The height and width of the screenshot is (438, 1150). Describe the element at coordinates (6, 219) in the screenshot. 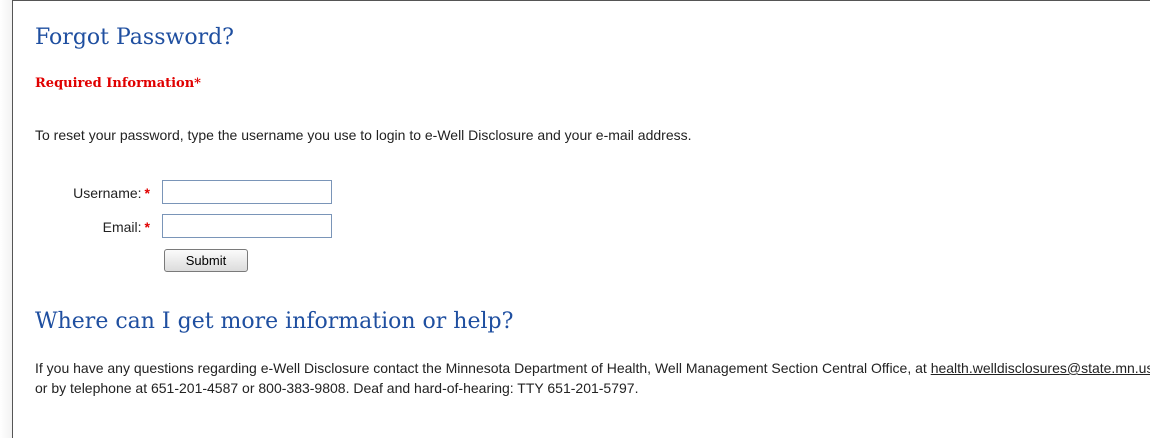

I see `left-page-margin` at that location.